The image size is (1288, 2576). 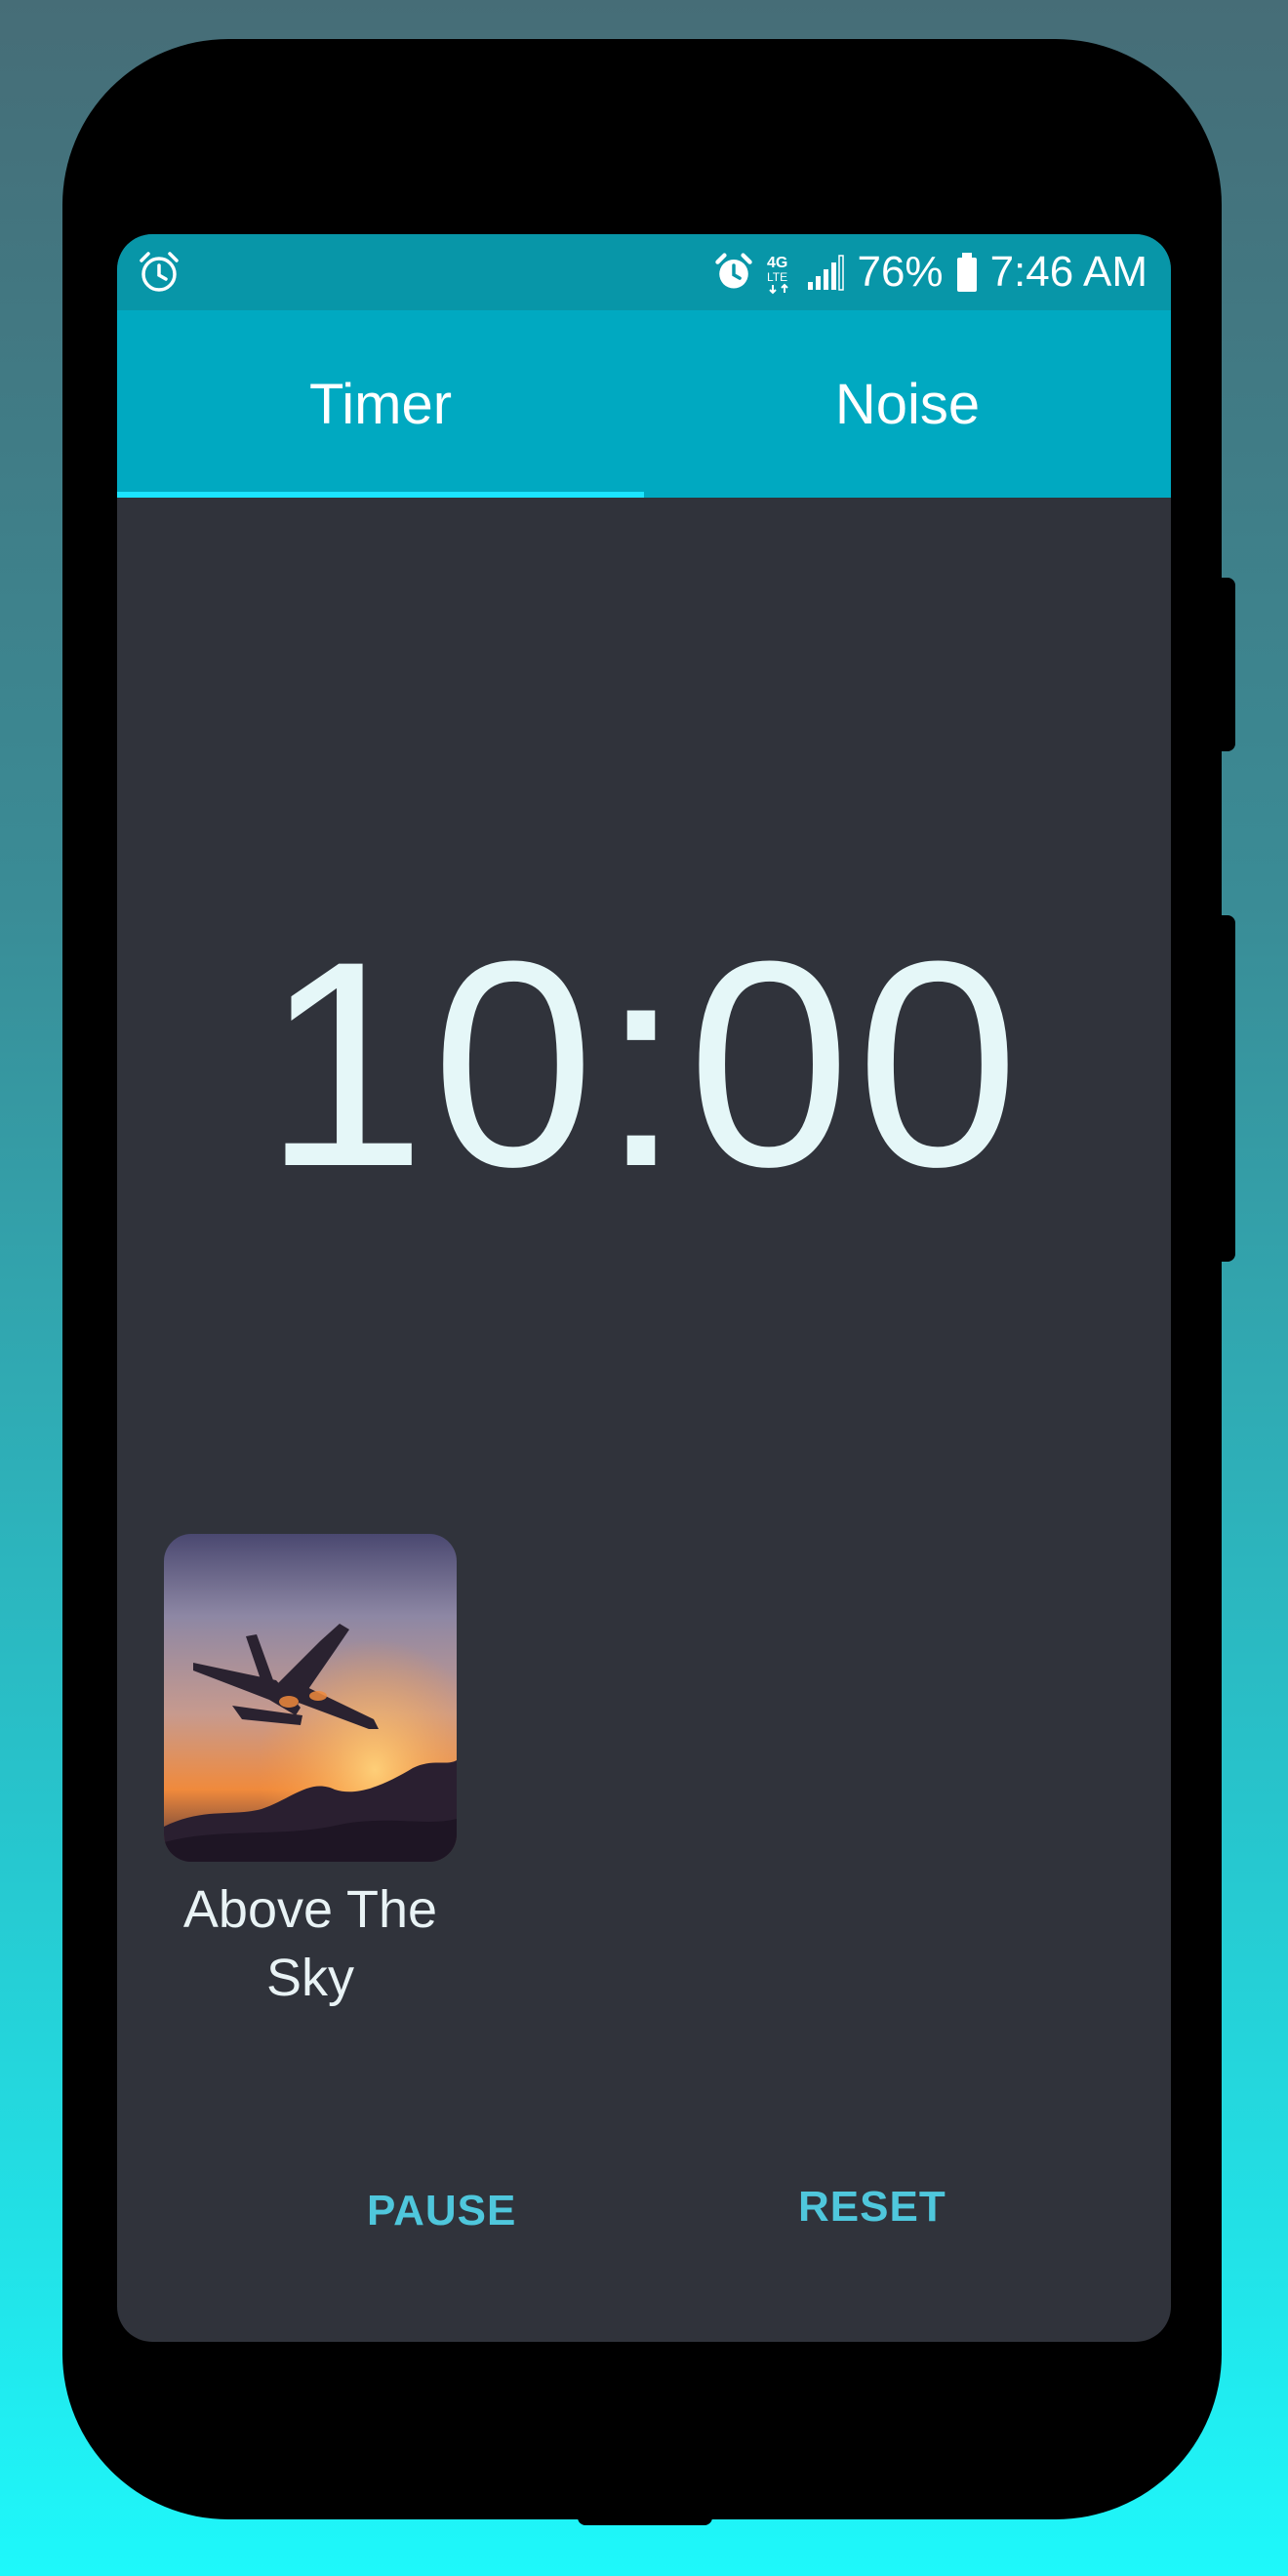 I want to click on tab-timer: Timer, so click(x=380, y=404).